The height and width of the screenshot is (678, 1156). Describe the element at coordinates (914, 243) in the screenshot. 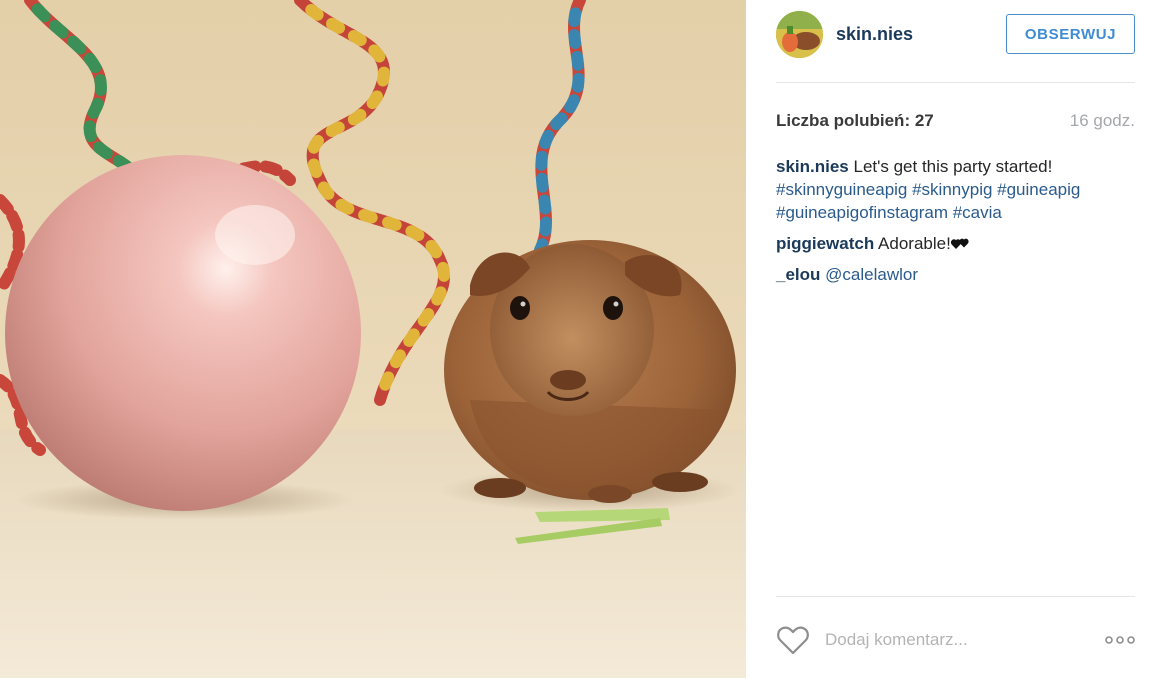

I see `comment-text: Adorable!` at that location.